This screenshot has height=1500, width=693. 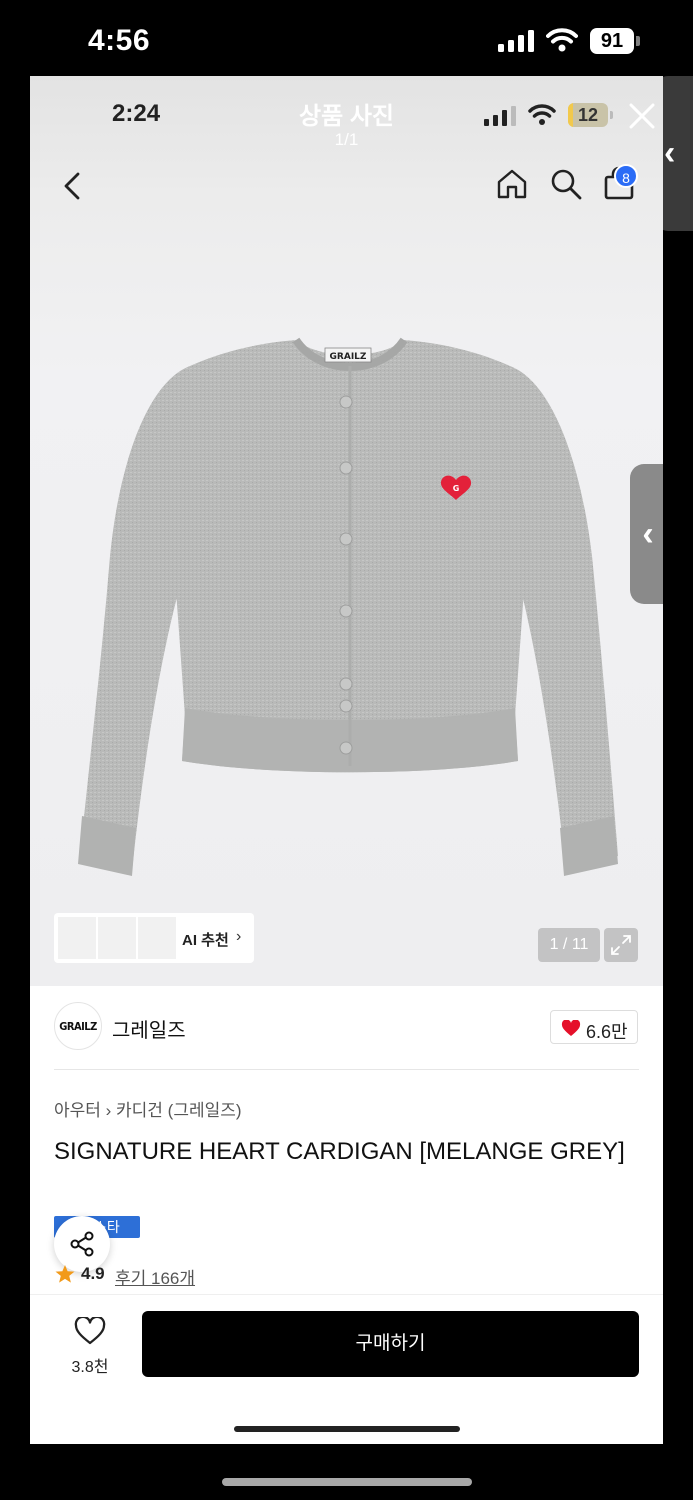 I want to click on product-title: SIGNATURE HEART CARDIGAN [MELANGE GREY], so click(x=339, y=1151).